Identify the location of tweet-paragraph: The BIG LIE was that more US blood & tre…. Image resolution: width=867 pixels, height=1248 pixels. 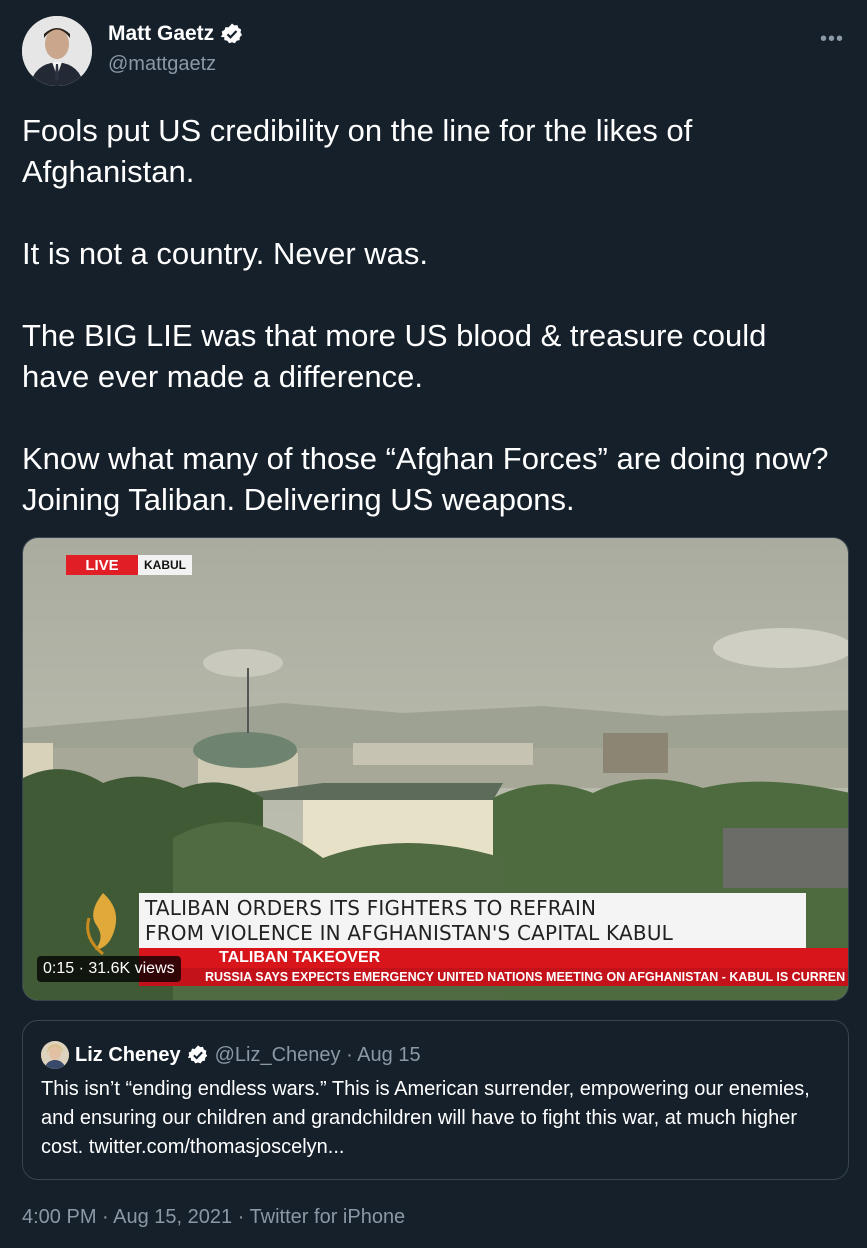
(394, 356).